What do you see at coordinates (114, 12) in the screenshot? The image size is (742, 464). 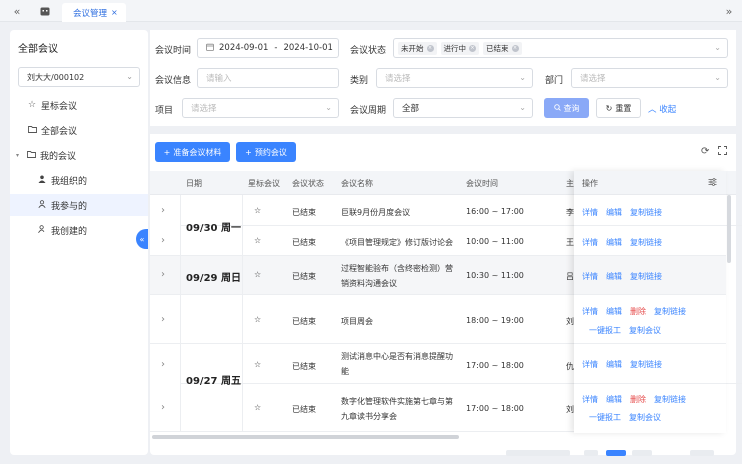 I see `close-icon: ×` at bounding box center [114, 12].